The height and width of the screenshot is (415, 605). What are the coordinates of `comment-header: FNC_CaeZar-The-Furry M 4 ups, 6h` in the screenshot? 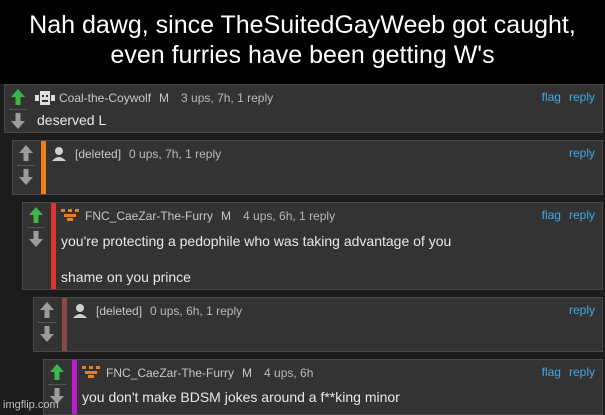 It's located at (197, 373).